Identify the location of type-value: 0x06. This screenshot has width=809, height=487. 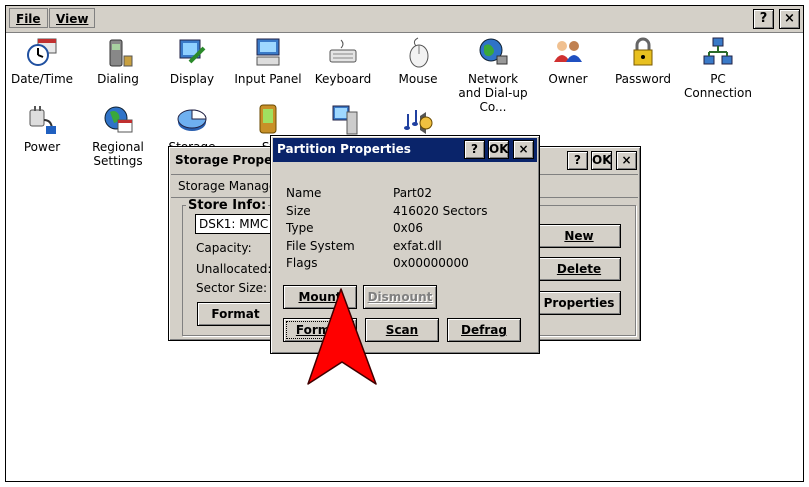
(408, 228).